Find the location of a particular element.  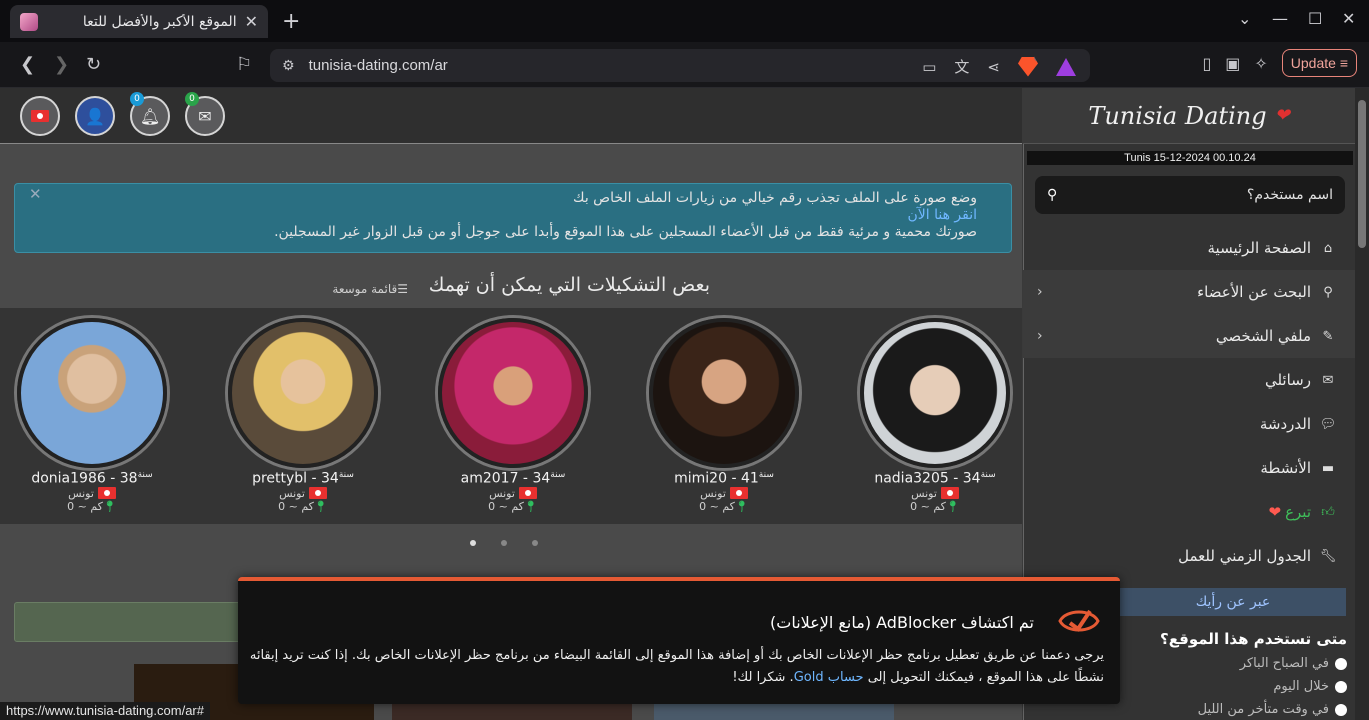

sidebar-item-member-search: ⚲ البحث عن الأعضاء ‹ is located at coordinates (1189, 292).